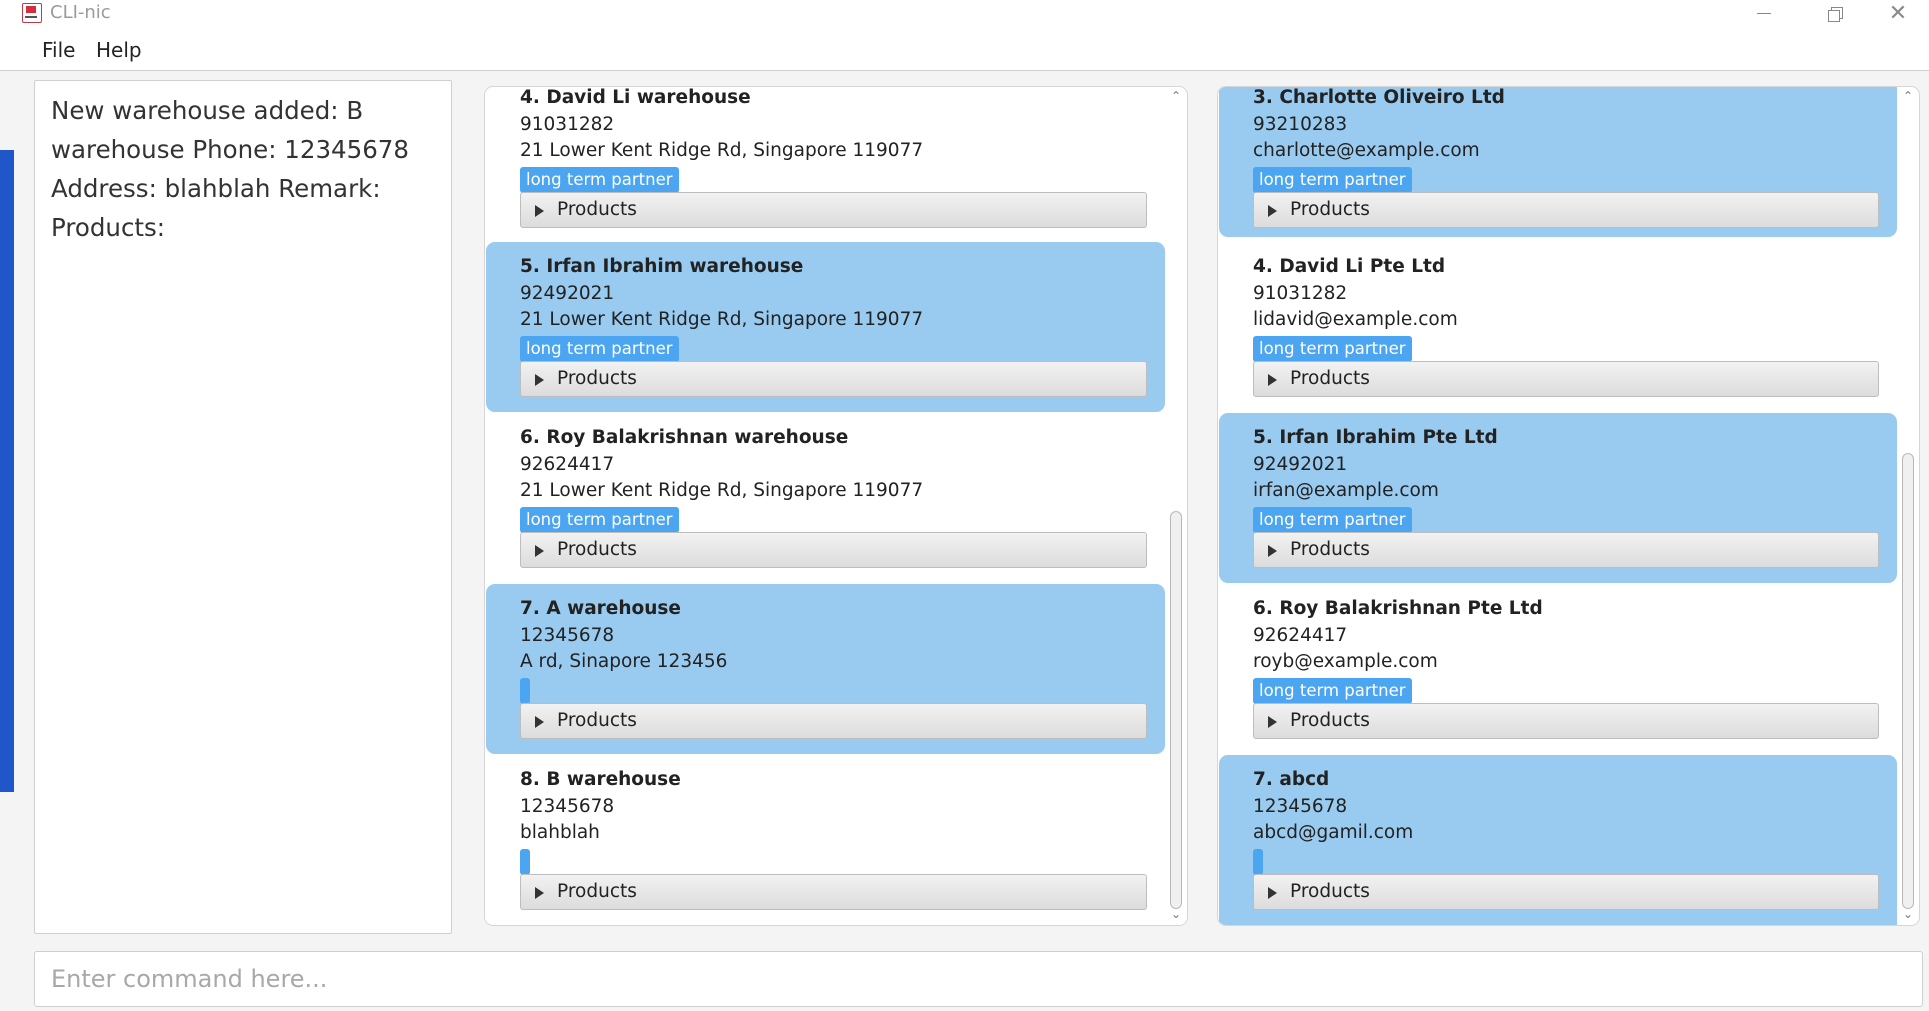 Image resolution: width=1929 pixels, height=1011 pixels. What do you see at coordinates (32, 13) in the screenshot?
I see `clinic-app-icon` at bounding box center [32, 13].